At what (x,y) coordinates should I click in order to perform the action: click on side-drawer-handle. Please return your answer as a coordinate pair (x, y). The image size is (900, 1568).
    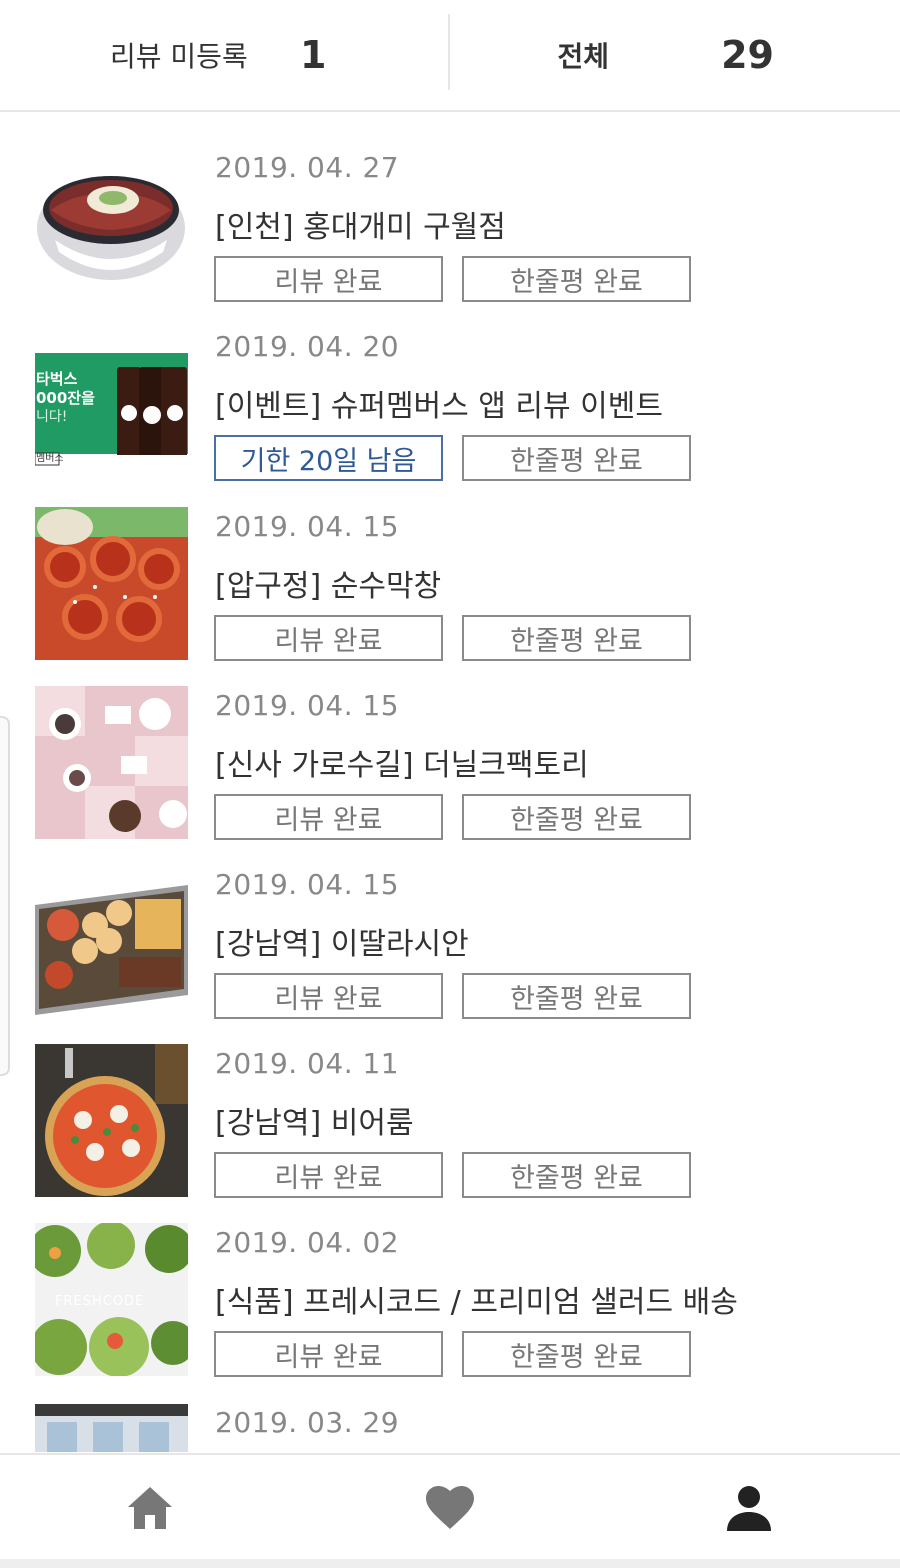
    Looking at the image, I should click on (5, 896).